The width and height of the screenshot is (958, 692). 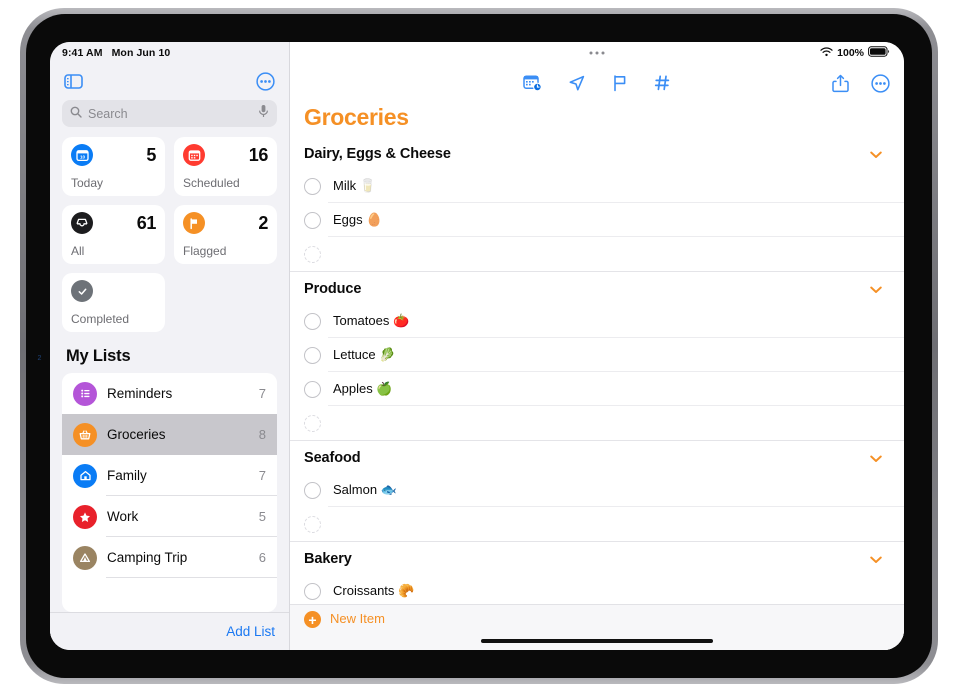 What do you see at coordinates (169, 434) in the screenshot?
I see `sidebar-item-groceries: Groceries 8` at bounding box center [169, 434].